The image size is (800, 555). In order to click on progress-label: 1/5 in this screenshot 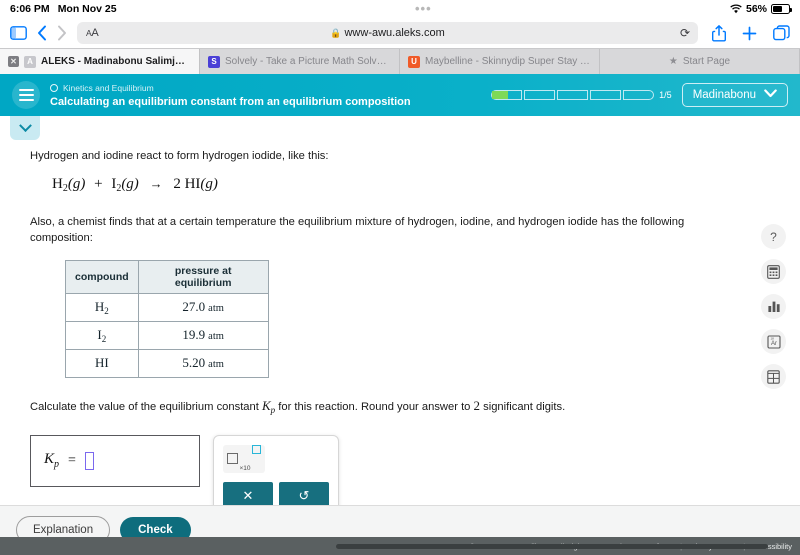, I will do `click(665, 95)`.